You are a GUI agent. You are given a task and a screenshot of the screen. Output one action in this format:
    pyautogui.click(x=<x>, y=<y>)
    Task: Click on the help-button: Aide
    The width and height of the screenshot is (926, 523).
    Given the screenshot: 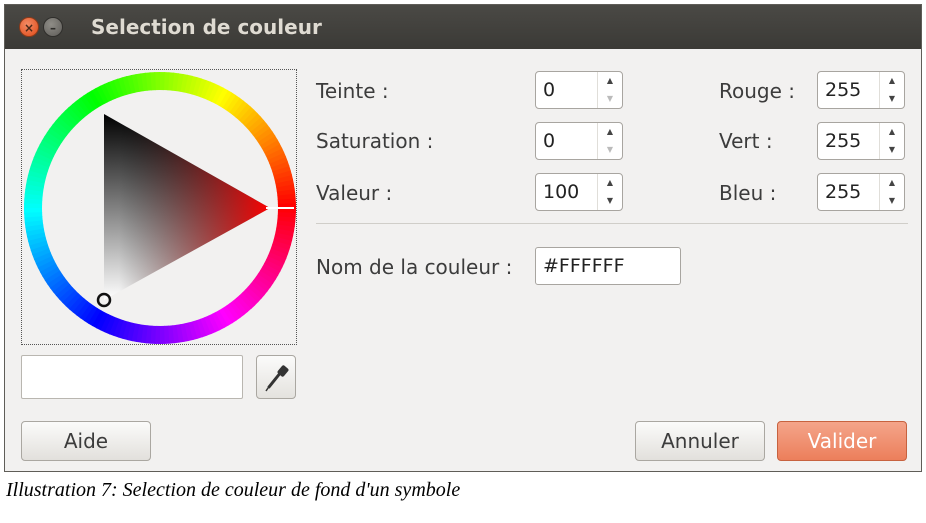 What is the action you would take?
    pyautogui.click(x=86, y=441)
    